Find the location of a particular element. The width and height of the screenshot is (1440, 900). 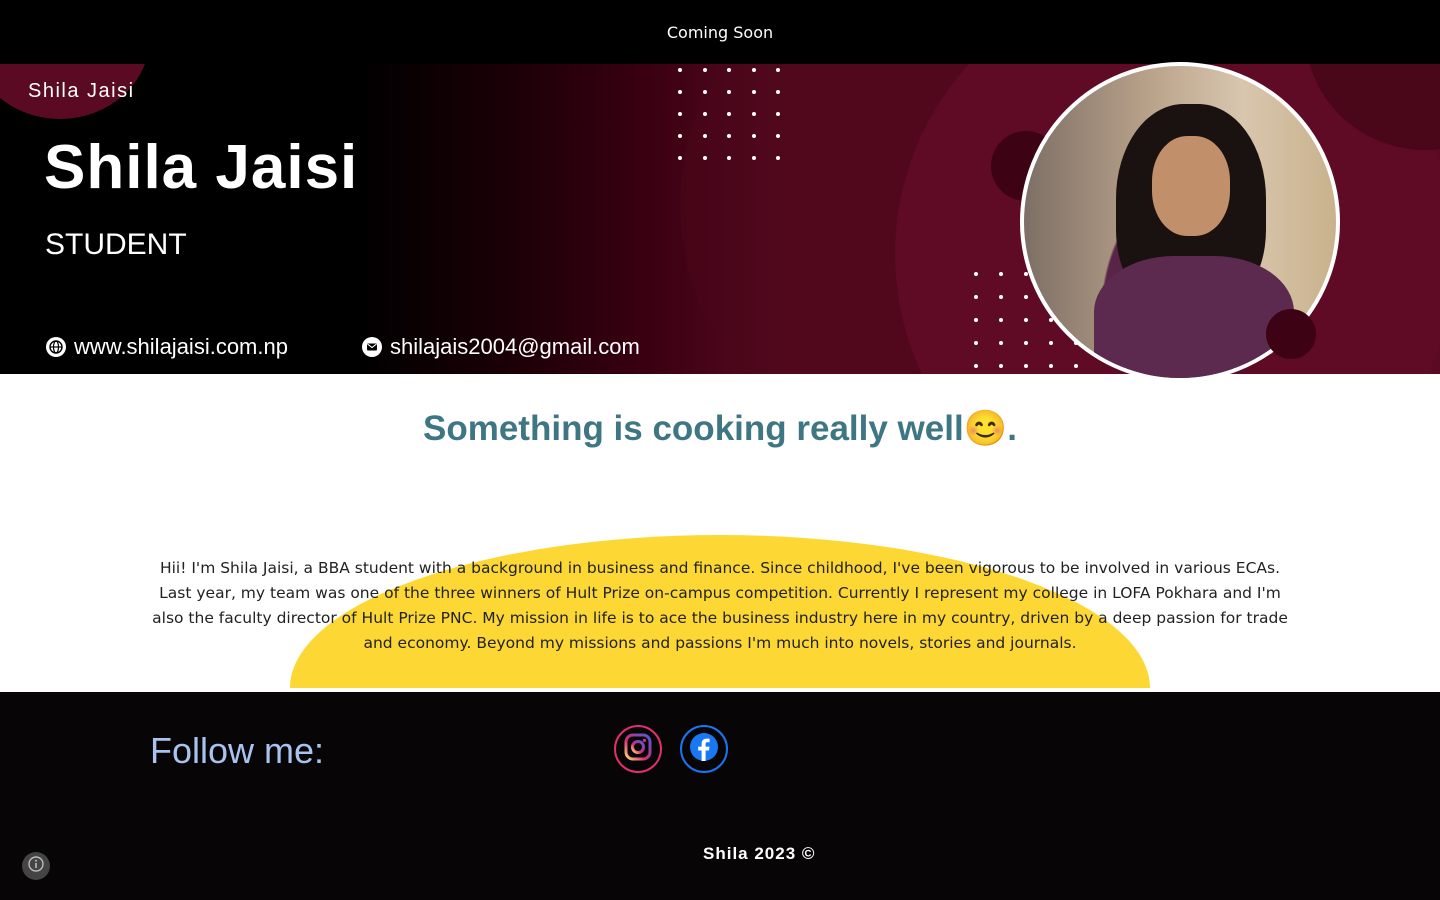

mail-icon is located at coordinates (372, 347).